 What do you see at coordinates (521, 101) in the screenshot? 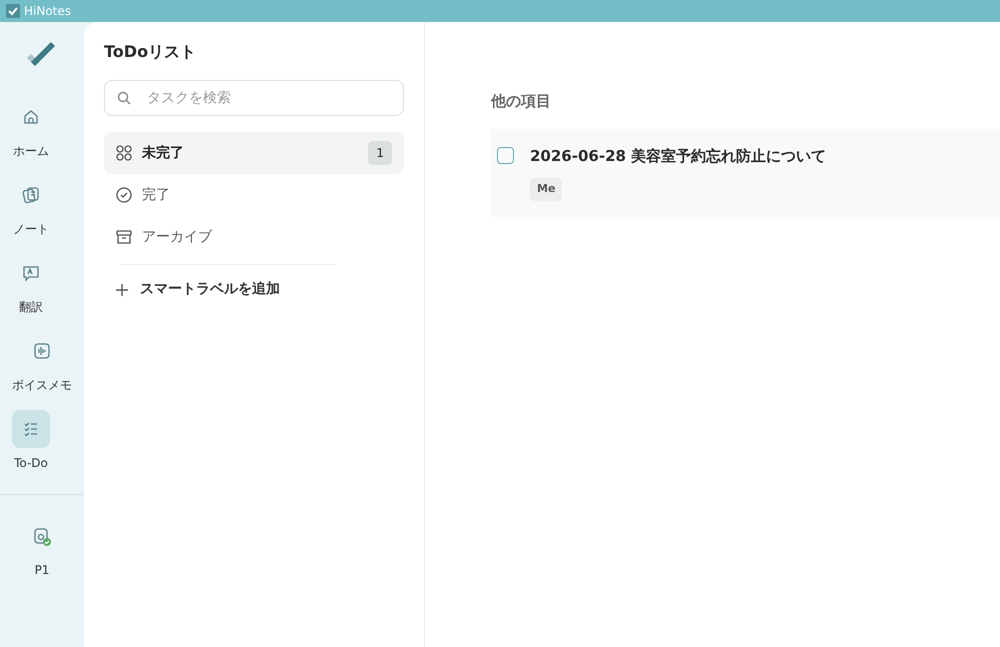
I see `section-heading: 他の項目` at bounding box center [521, 101].